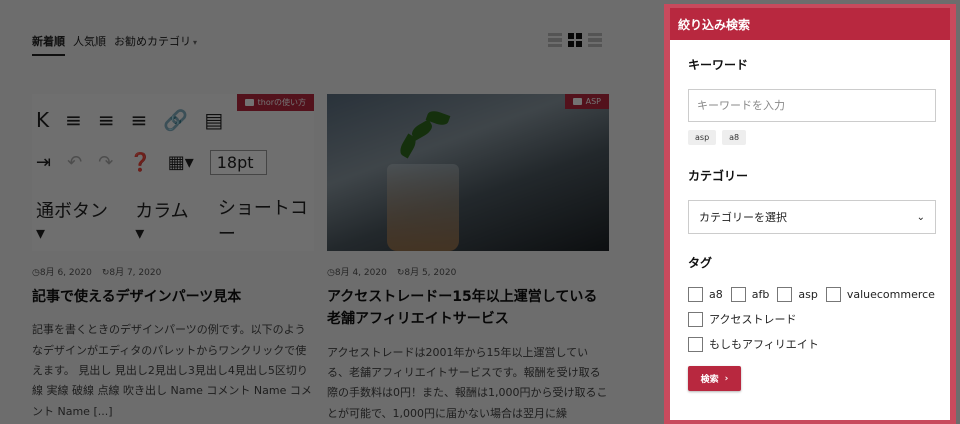 The height and width of the screenshot is (424, 960). I want to click on sort-tabs: 新着順 人気順 お勧めカテゴリ ▾, so click(114, 44).